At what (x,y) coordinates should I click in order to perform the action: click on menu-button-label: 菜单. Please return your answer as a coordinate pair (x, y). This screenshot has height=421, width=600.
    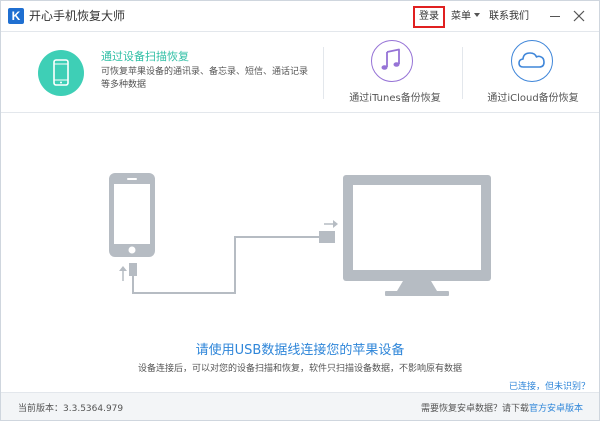
    Looking at the image, I should click on (461, 16).